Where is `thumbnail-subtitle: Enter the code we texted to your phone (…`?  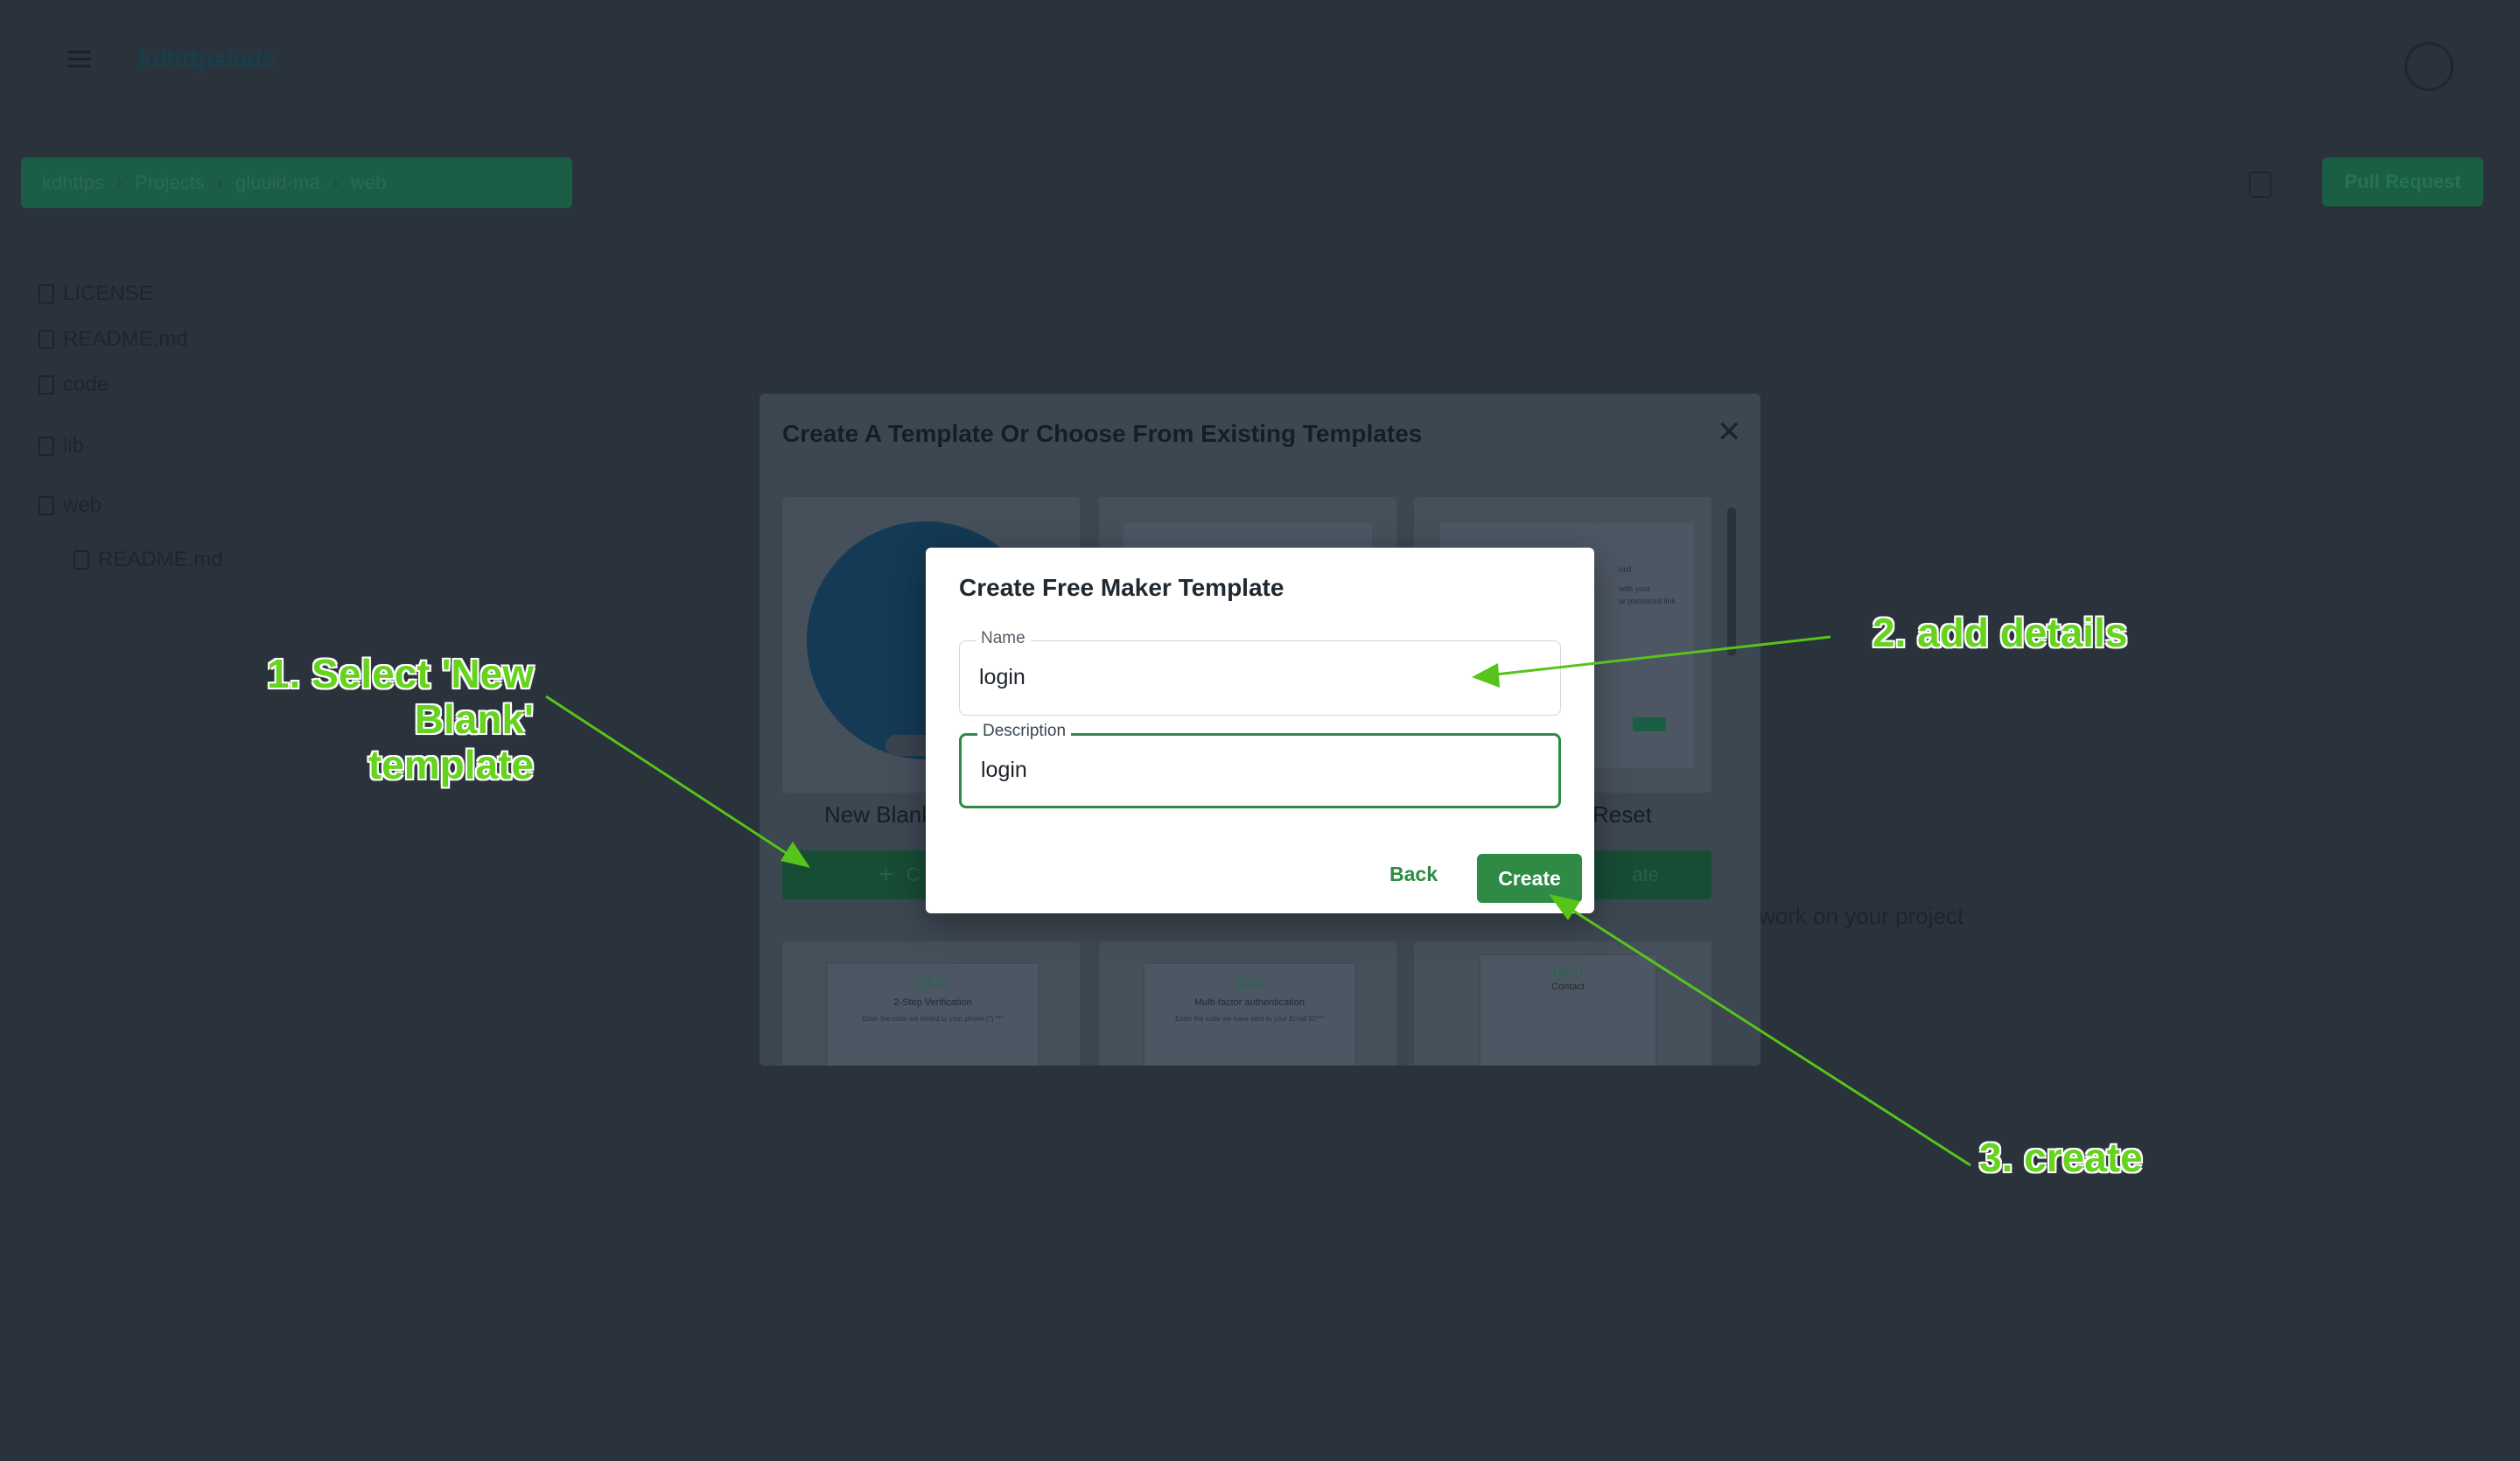 thumbnail-subtitle: Enter the code we texted to your phone (… is located at coordinates (933, 1019).